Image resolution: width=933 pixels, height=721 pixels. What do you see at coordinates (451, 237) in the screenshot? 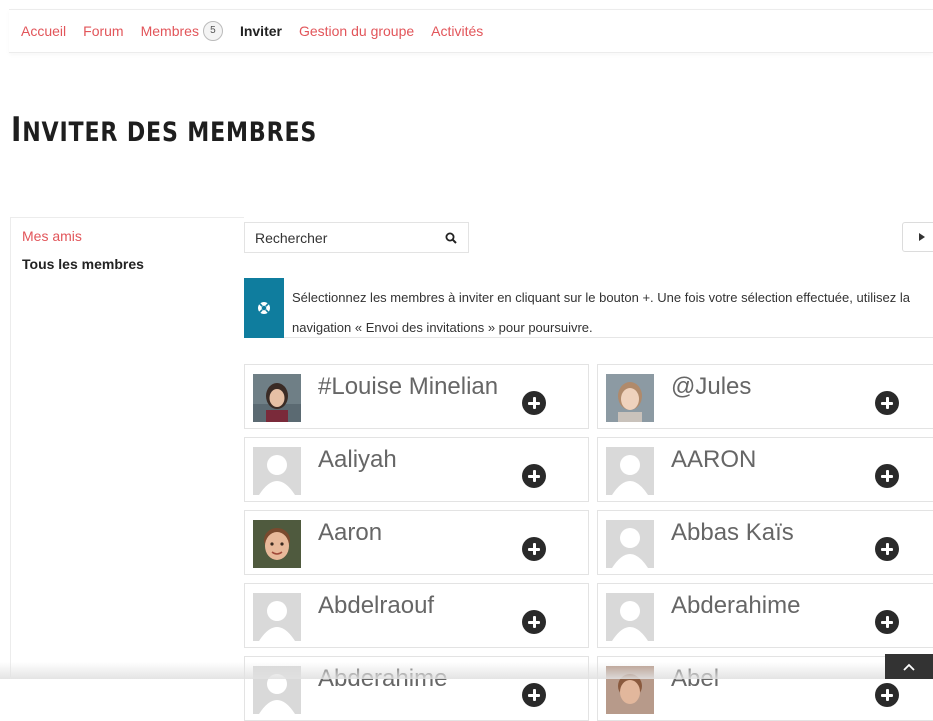
I see `search-icon` at bounding box center [451, 237].